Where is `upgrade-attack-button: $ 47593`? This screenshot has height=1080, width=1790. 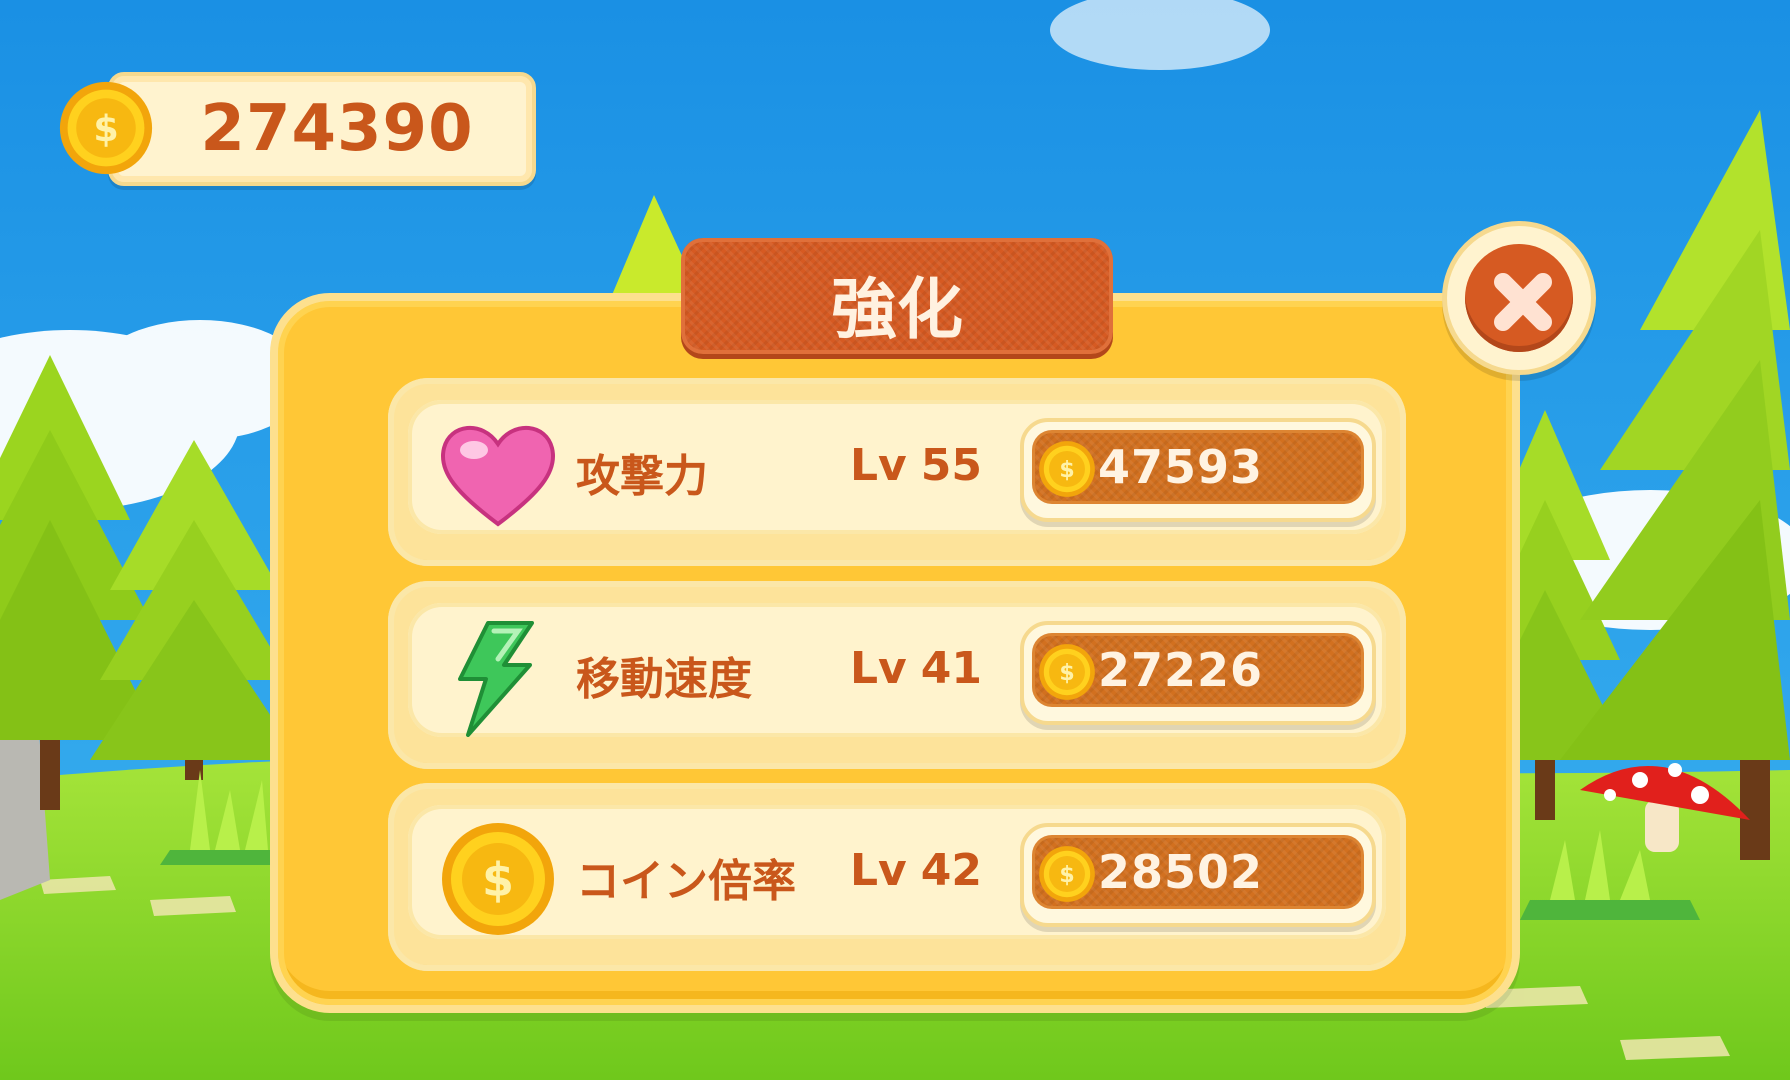
upgrade-attack-button: $ 47593 is located at coordinates (1198, 470).